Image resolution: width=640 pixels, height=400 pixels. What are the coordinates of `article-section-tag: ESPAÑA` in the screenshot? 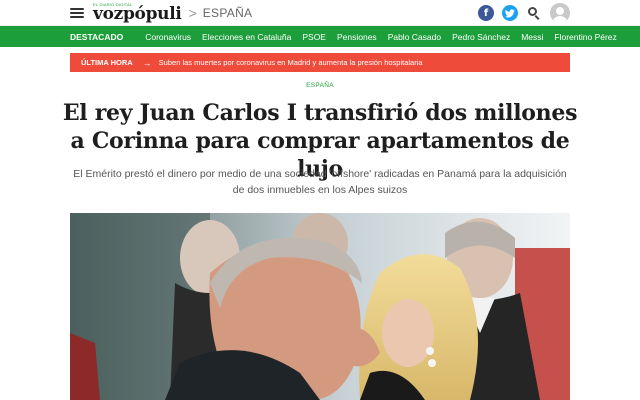 It's located at (320, 85).